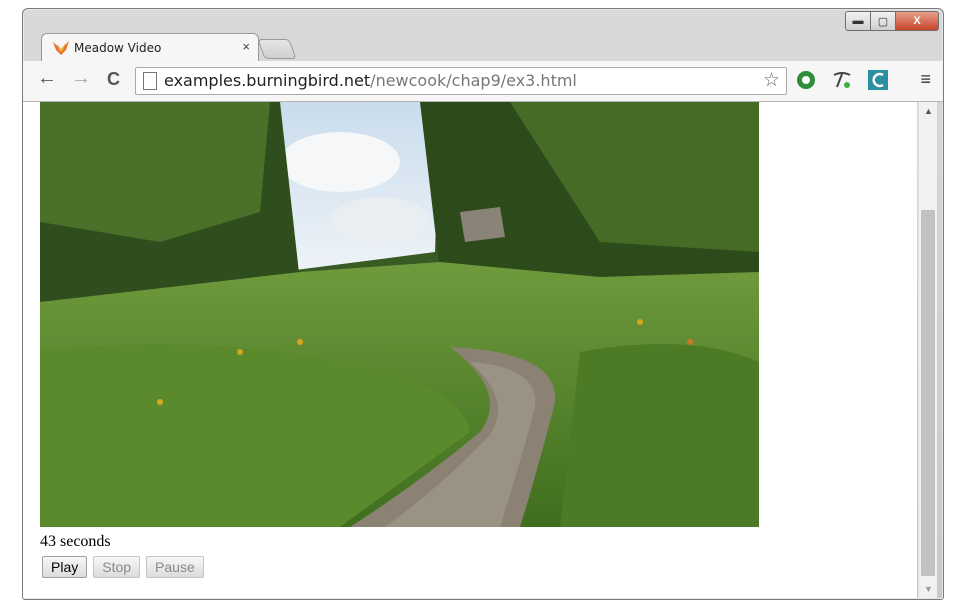 The image size is (956, 607). I want to click on stop-button: Stop, so click(117, 567).